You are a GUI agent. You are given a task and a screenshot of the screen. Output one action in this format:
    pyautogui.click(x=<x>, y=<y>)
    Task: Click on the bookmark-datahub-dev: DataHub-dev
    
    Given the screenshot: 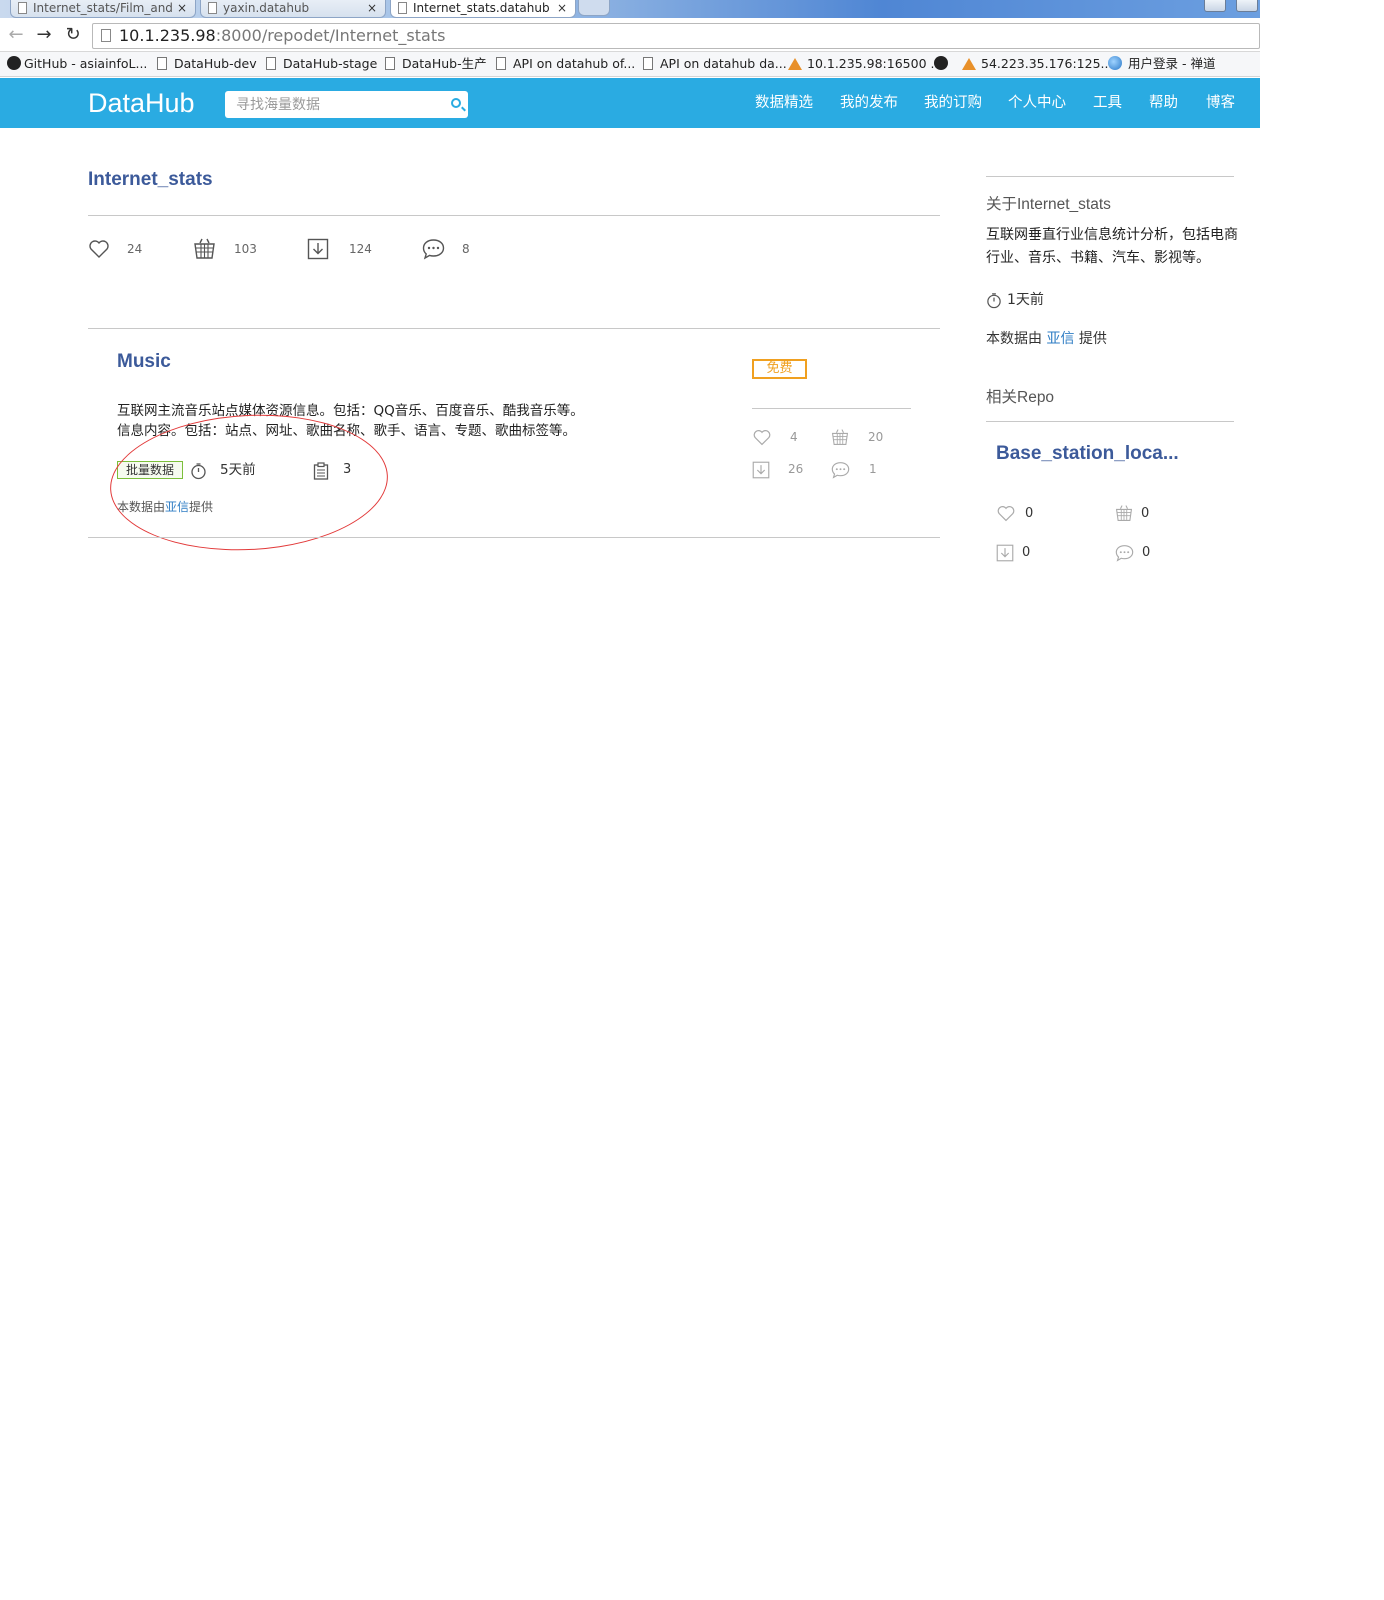 What is the action you would take?
    pyautogui.click(x=207, y=64)
    